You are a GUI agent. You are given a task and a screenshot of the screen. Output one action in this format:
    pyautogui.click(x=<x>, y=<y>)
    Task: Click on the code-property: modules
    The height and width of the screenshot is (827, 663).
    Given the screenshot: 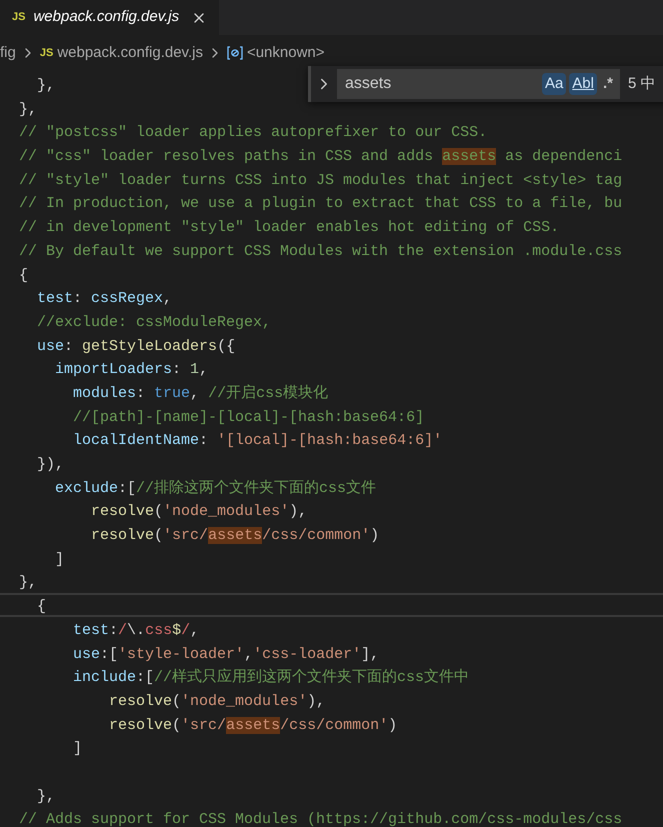 What is the action you would take?
    pyautogui.click(x=104, y=393)
    